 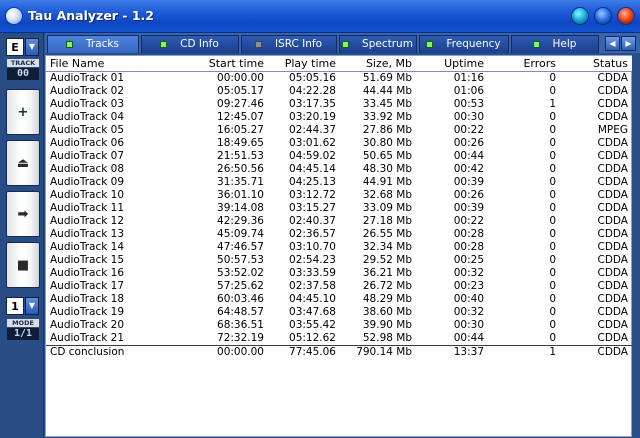 I want to click on mode-select-value: 1, so click(x=15, y=306).